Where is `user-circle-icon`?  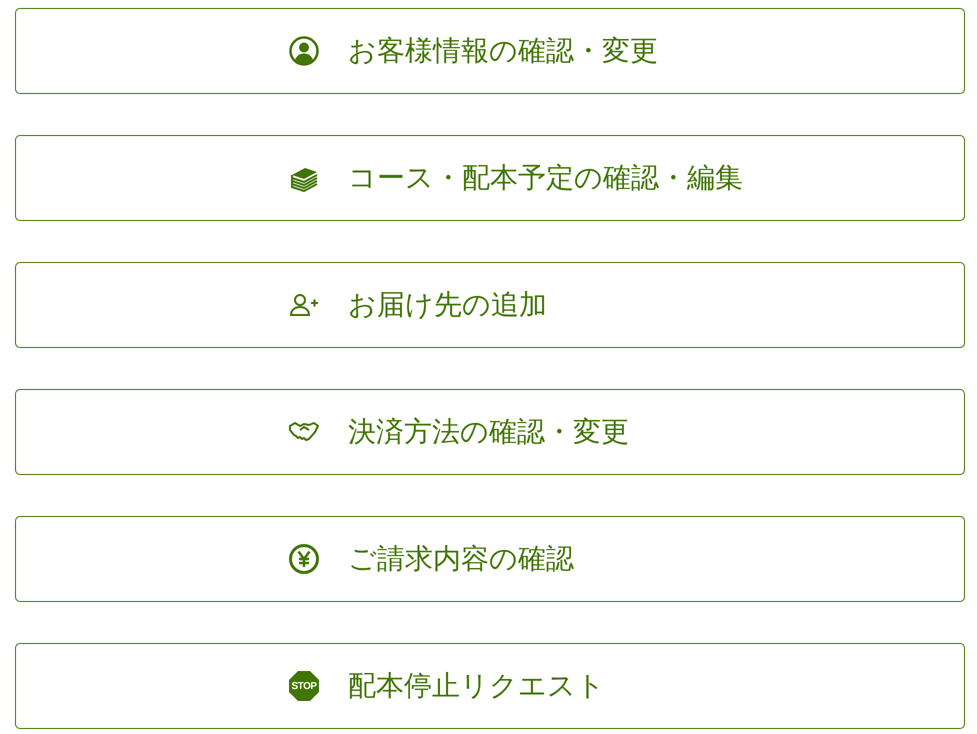
user-circle-icon is located at coordinates (304, 51).